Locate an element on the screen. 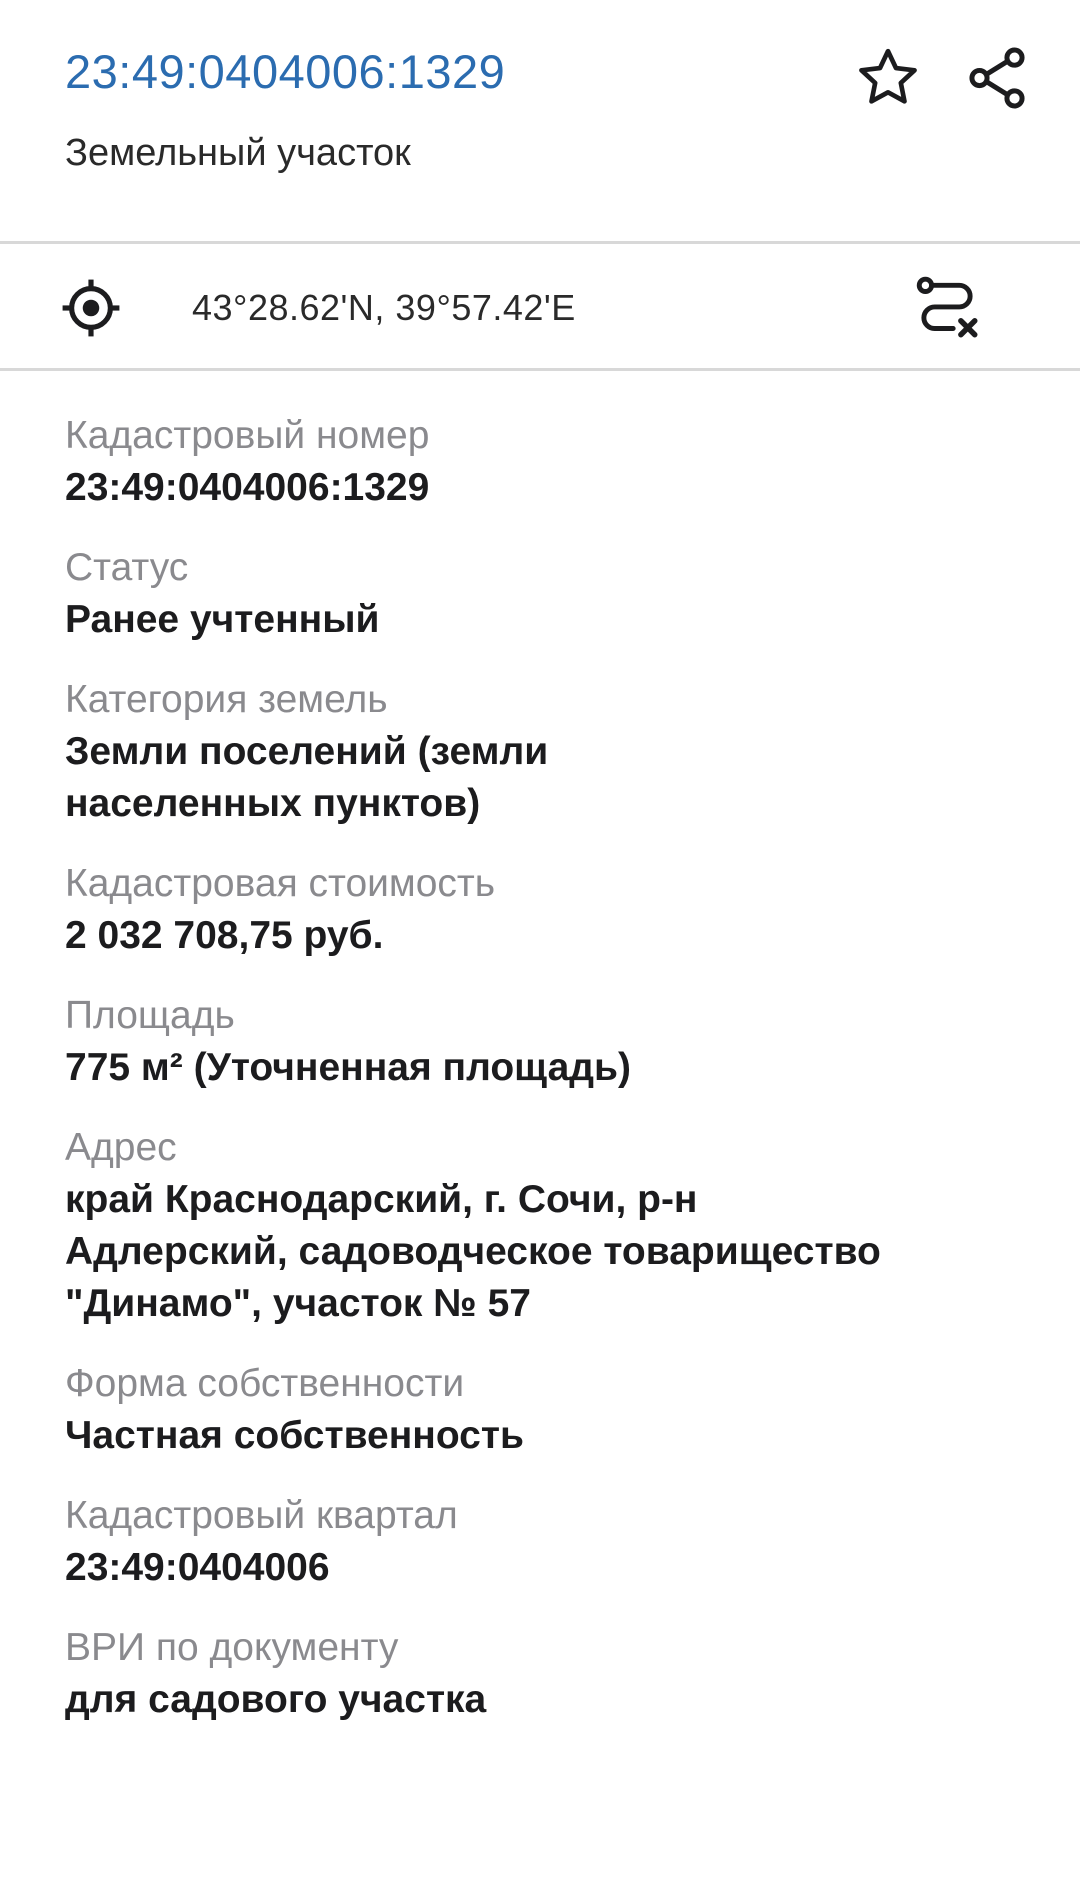  locate-button is located at coordinates (91, 308).